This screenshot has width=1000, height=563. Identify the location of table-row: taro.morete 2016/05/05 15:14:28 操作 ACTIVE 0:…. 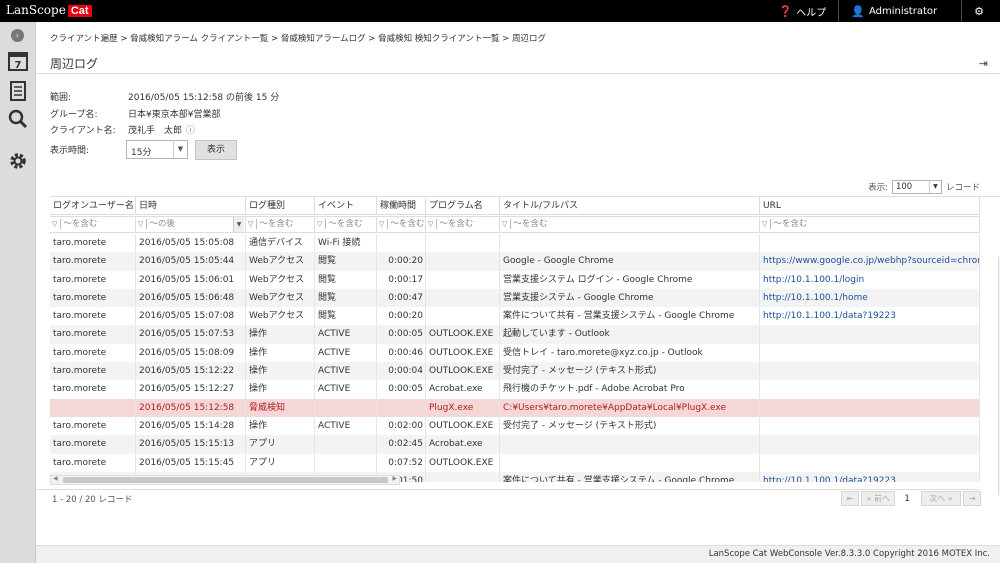
(515, 426).